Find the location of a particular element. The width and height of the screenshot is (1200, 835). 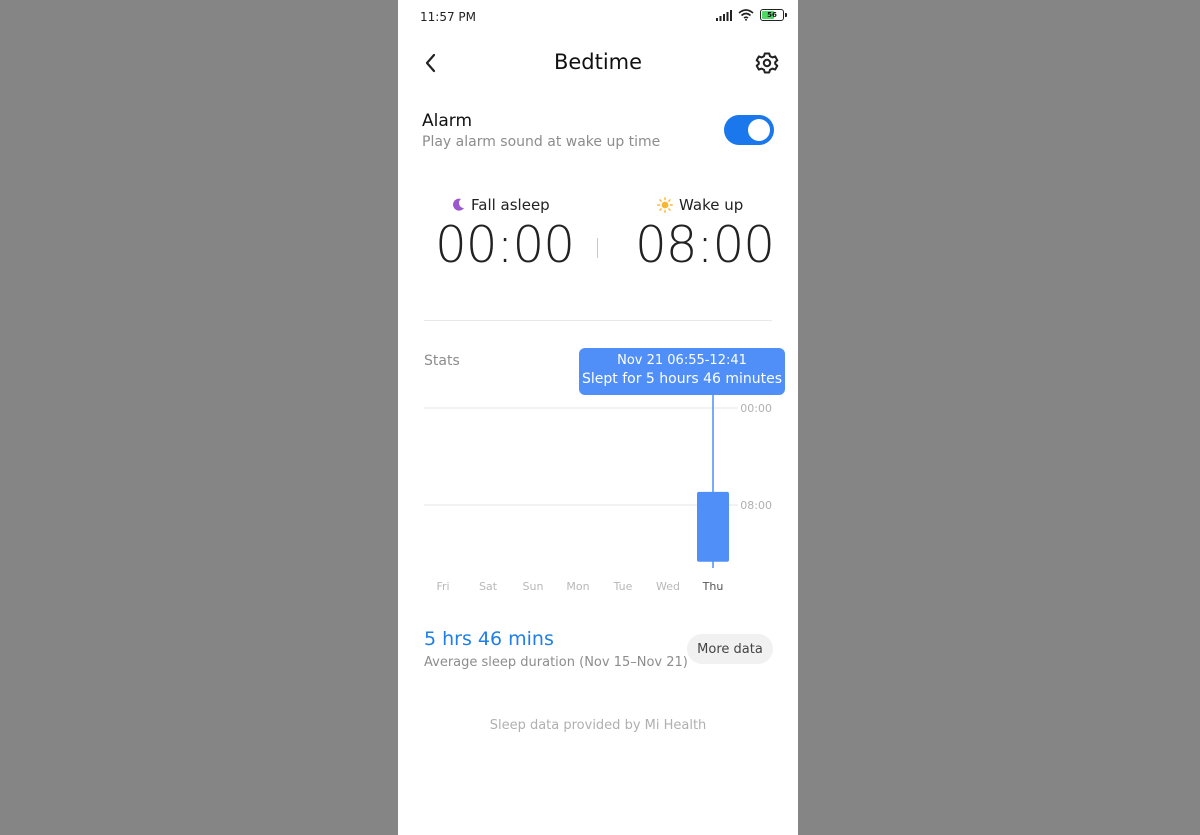

toggle-knob is located at coordinates (759, 130).